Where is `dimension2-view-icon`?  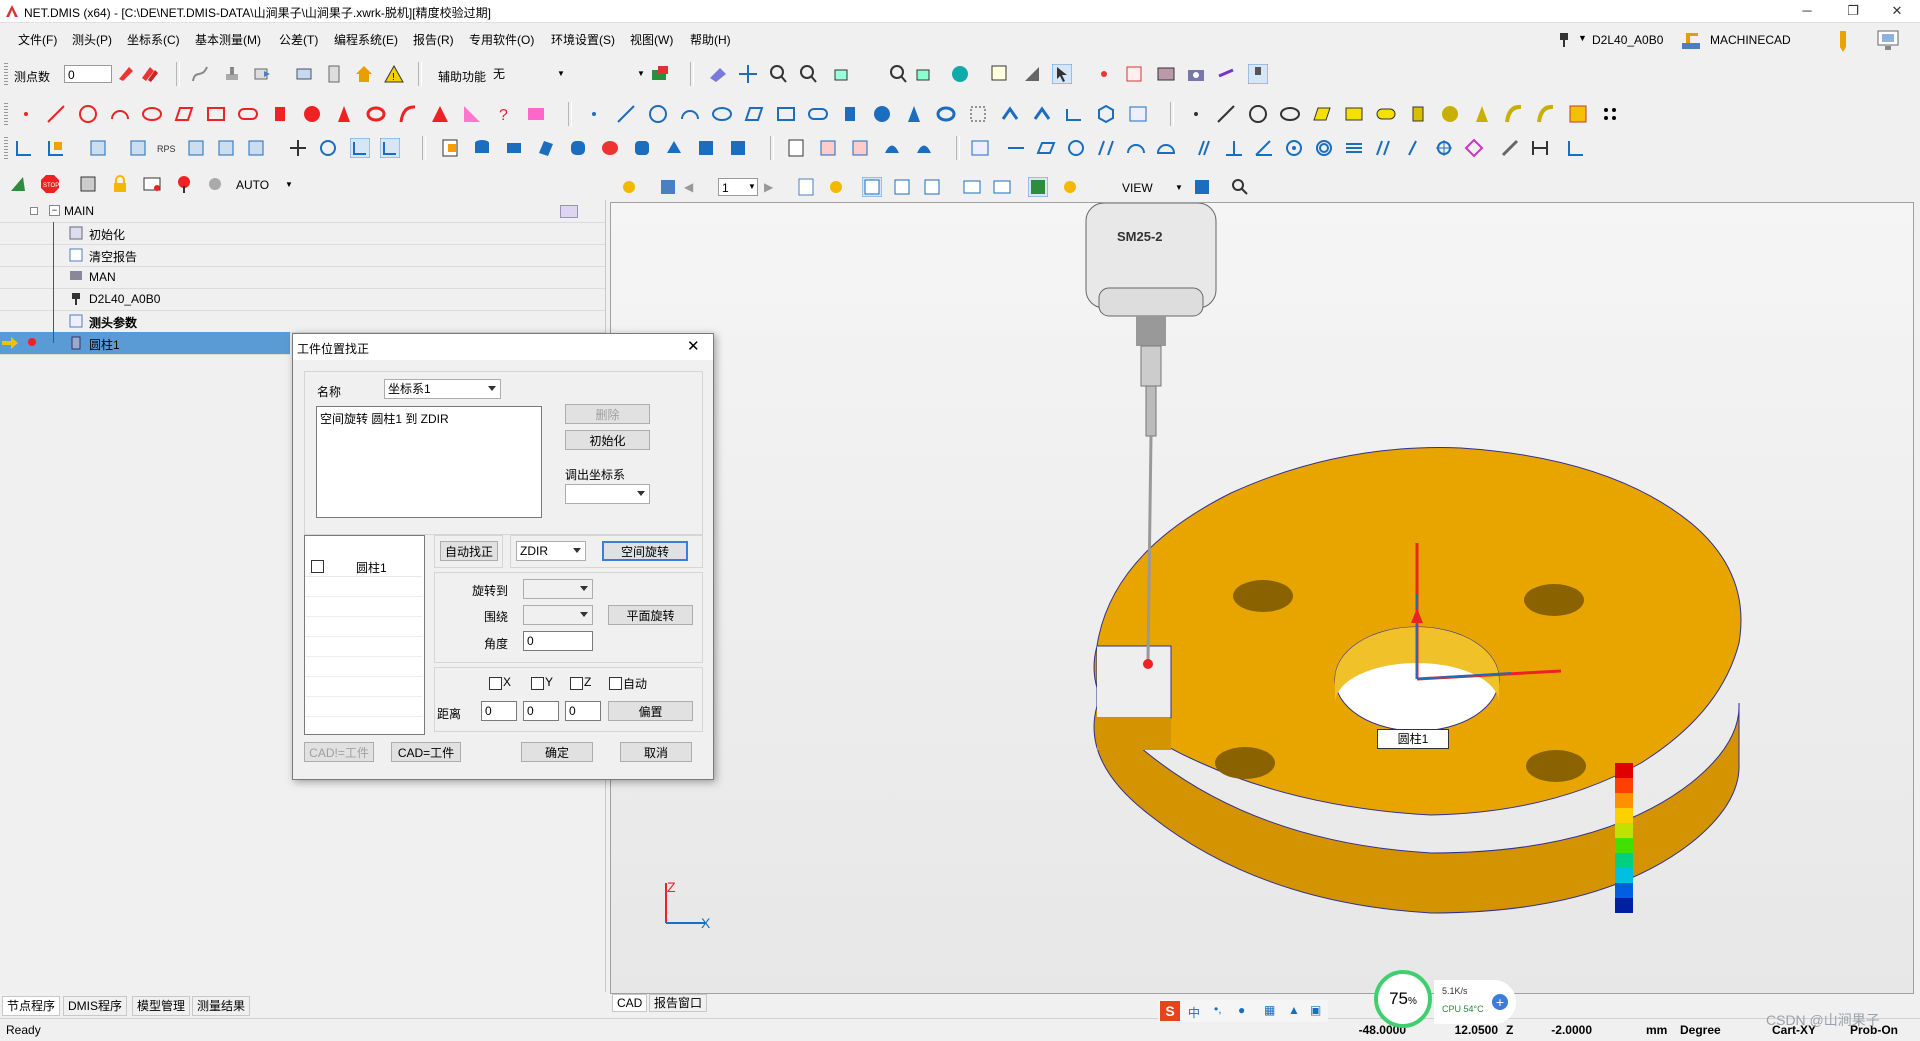 dimension2-view-icon is located at coordinates (1002, 187).